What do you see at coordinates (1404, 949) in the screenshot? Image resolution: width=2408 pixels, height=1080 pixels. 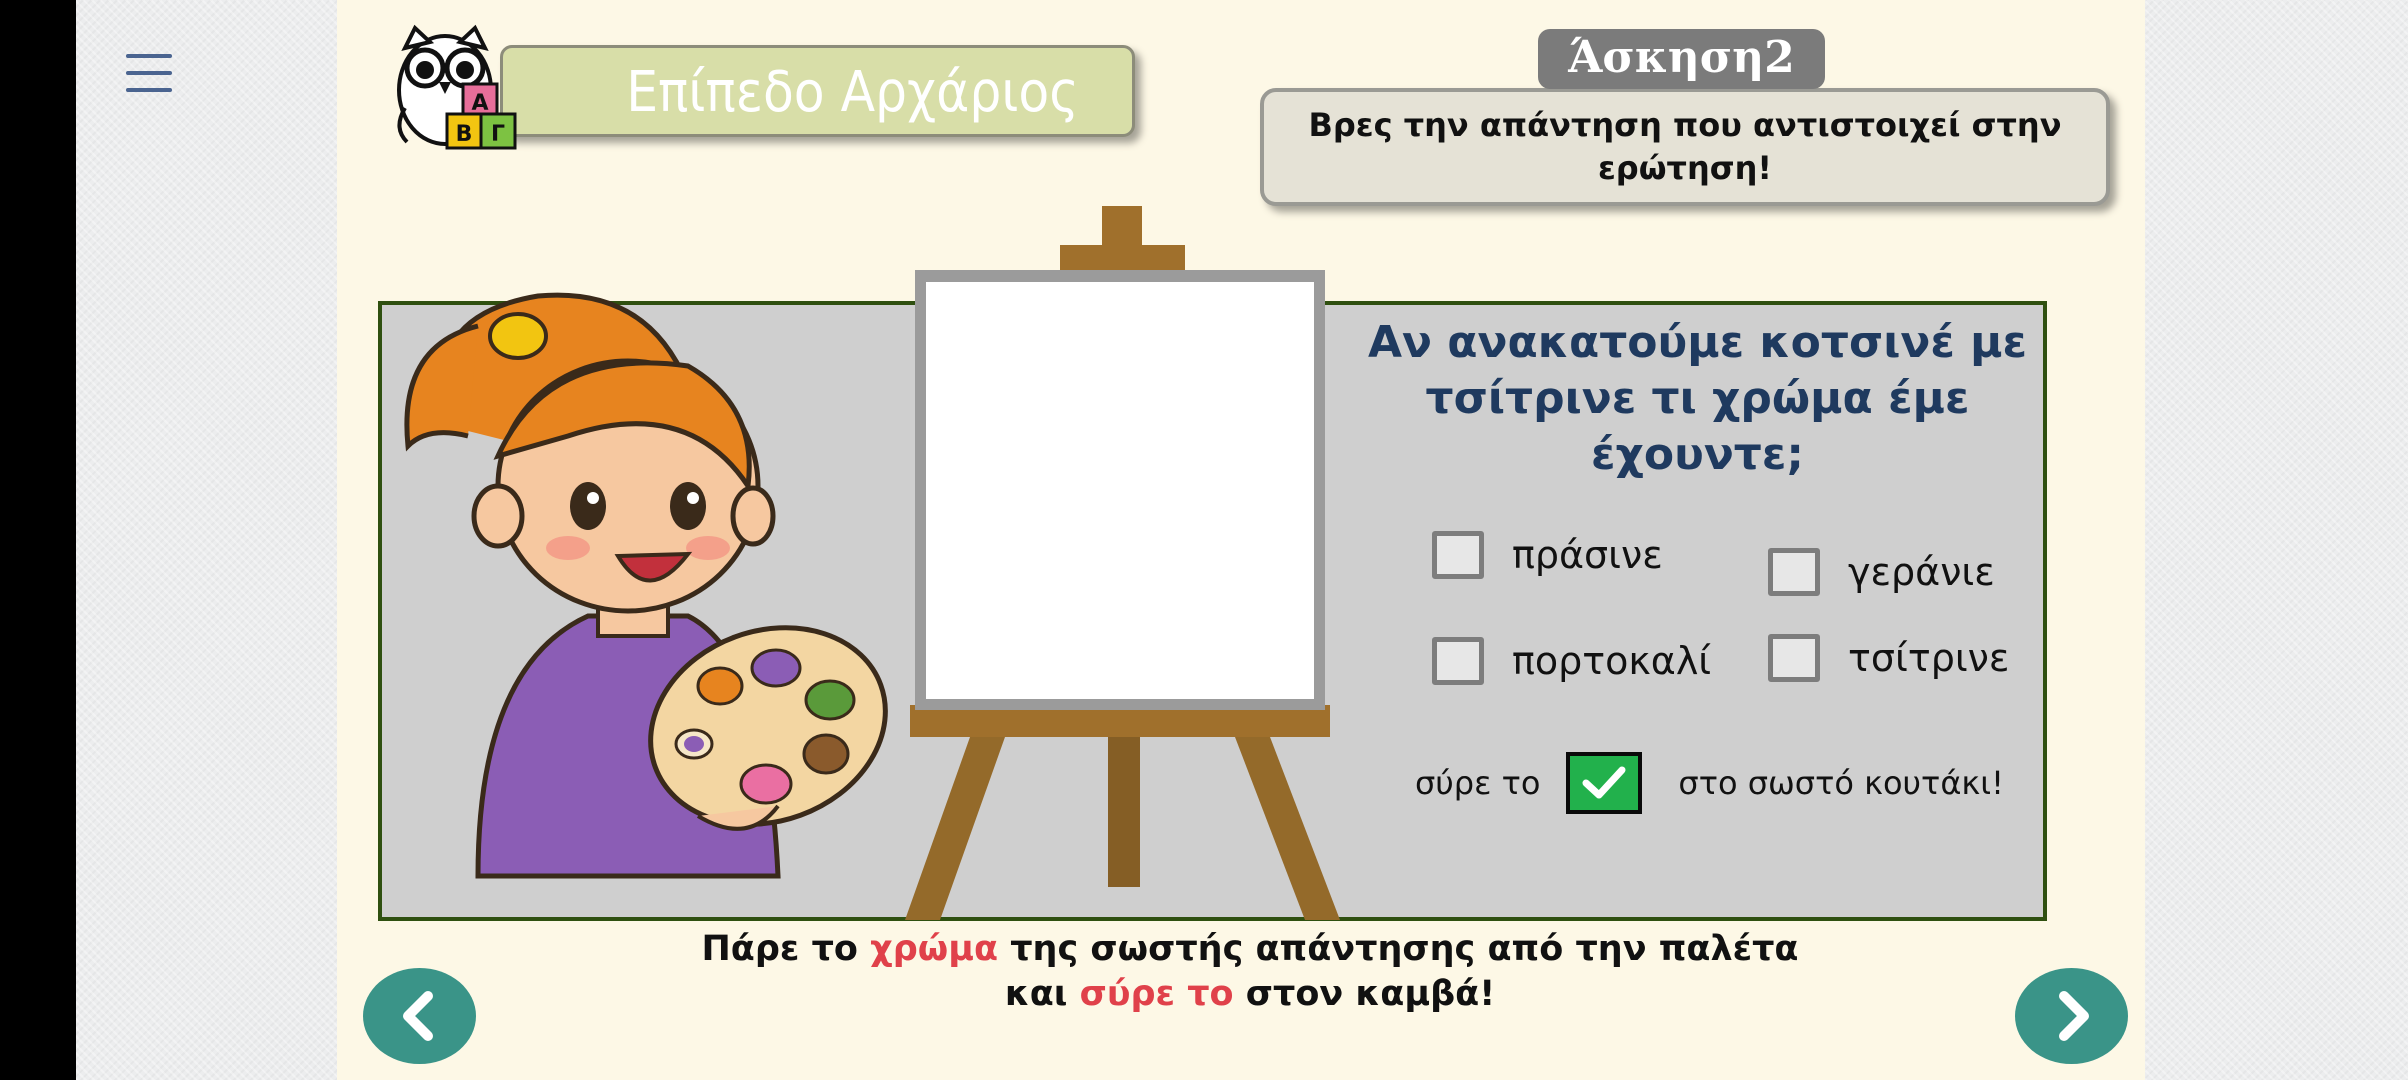 I see `bottom-text-part: της σωστής απάντησης από την παλέτα` at bounding box center [1404, 949].